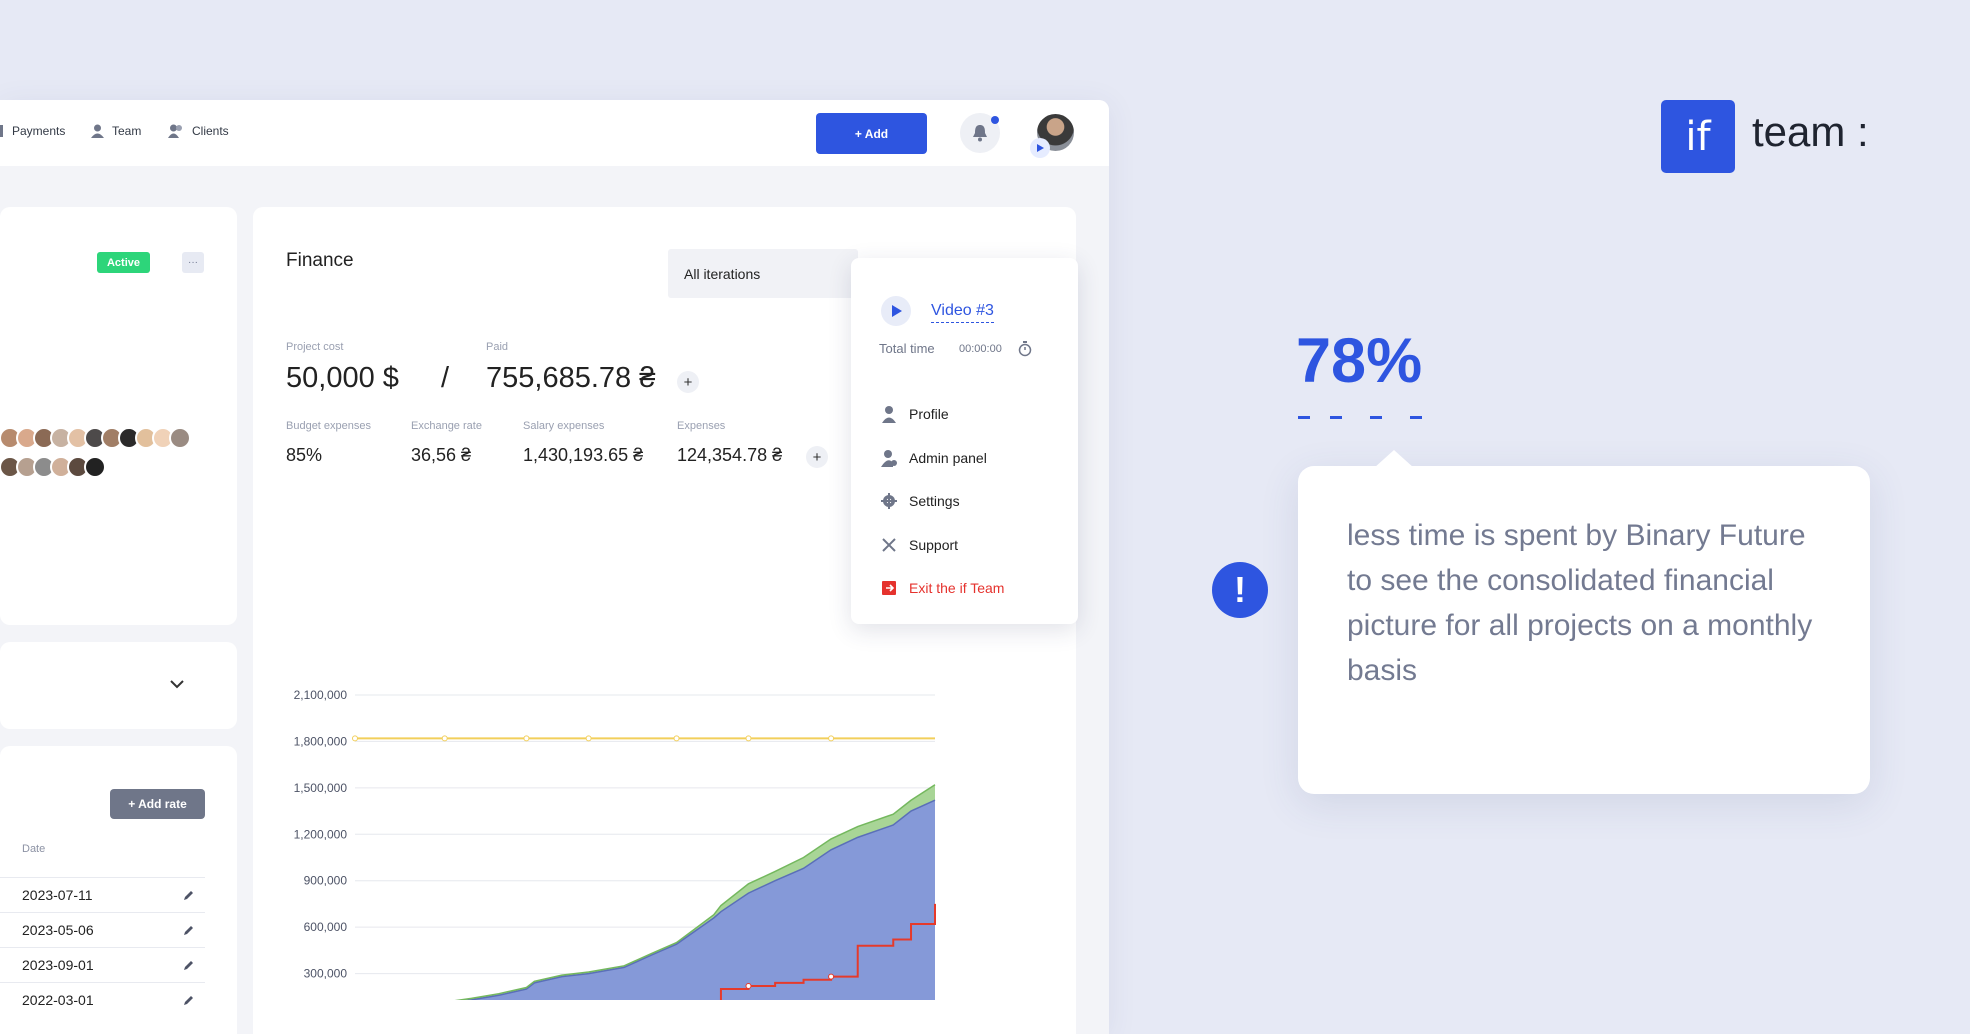 This screenshot has width=1970, height=1034. I want to click on nav-clients: Clients, so click(198, 131).